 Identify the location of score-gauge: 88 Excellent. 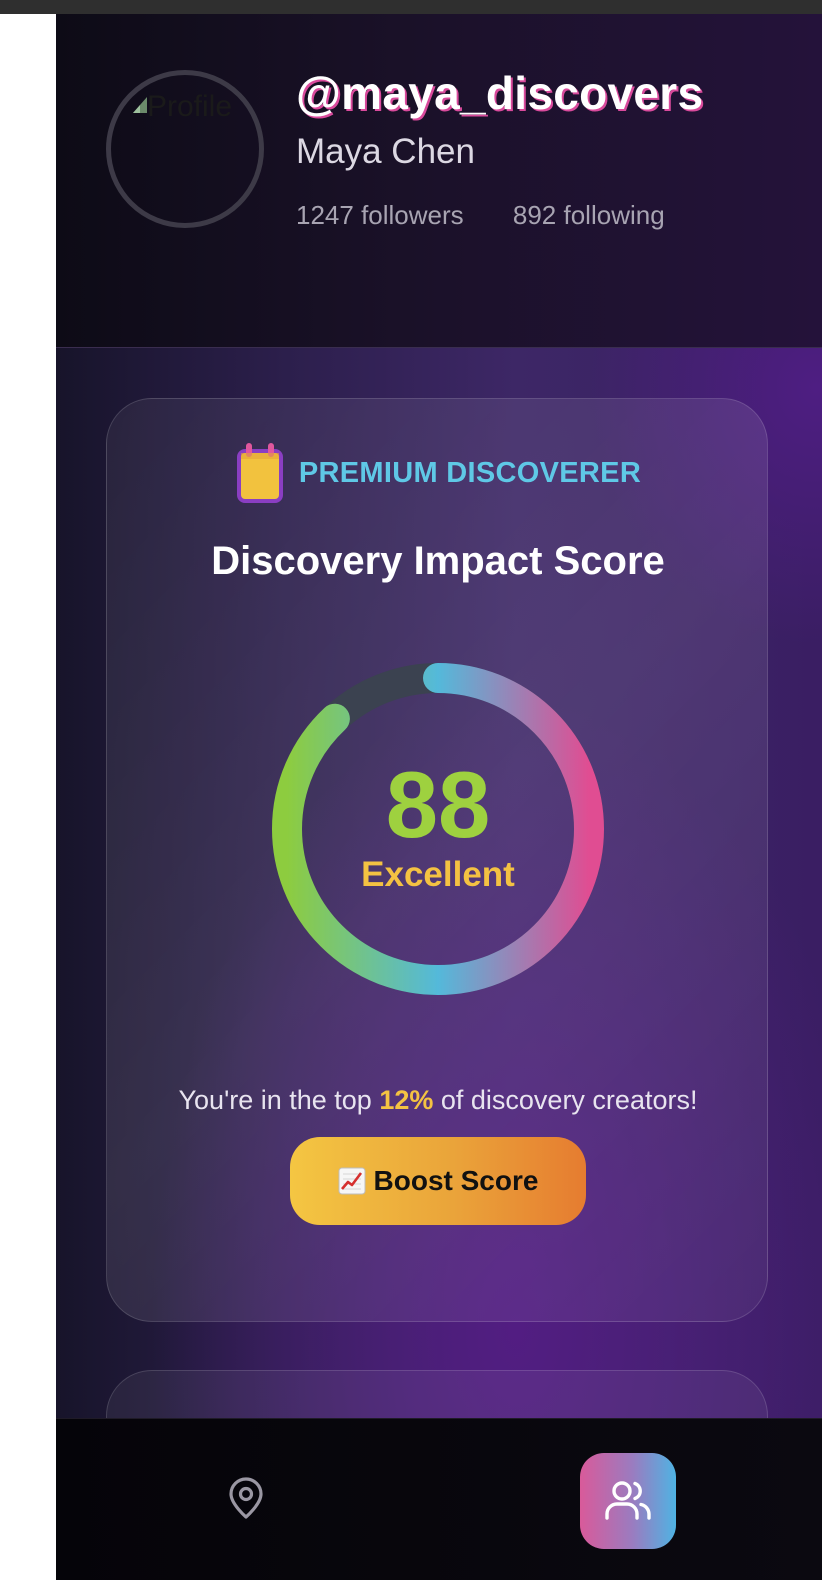
(438, 829).